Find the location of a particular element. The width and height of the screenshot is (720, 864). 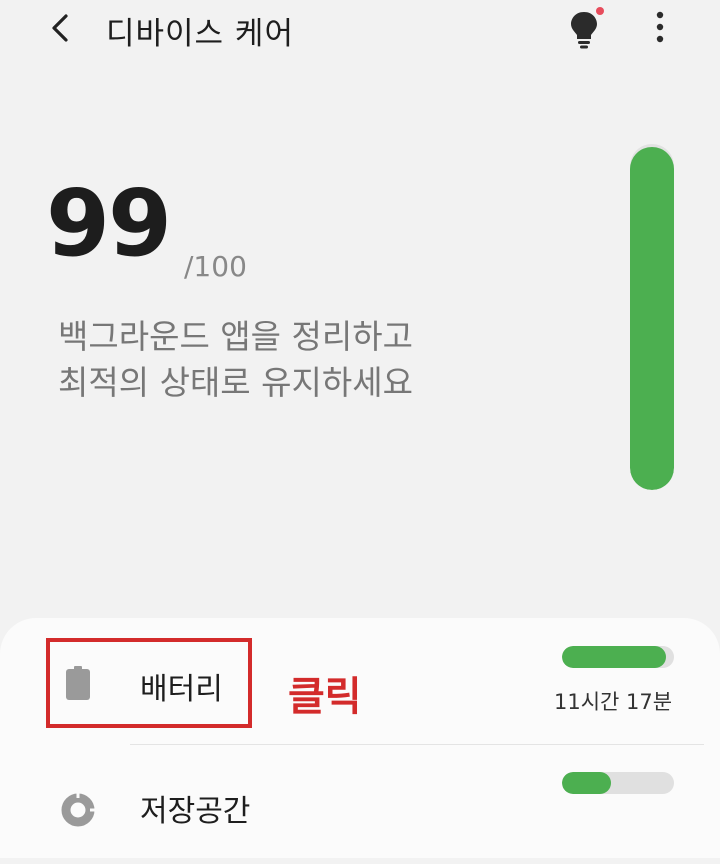

lightbulb-icon is located at coordinates (587, 28).